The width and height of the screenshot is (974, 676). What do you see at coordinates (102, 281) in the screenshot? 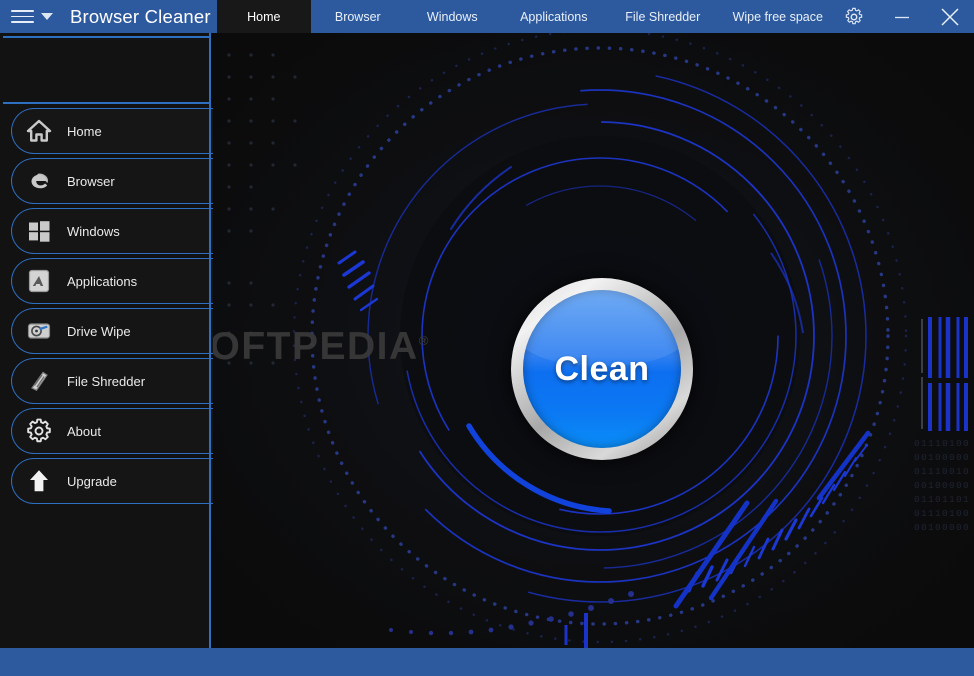
I see `sidebar-item-label: Applications` at bounding box center [102, 281].